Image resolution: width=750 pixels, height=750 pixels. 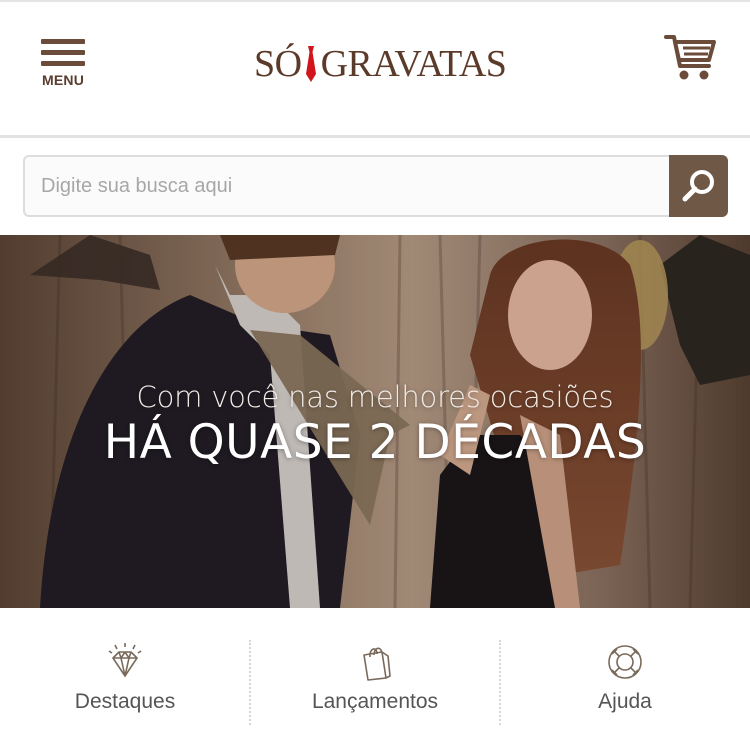 What do you see at coordinates (125, 660) in the screenshot?
I see `diamond-icon` at bounding box center [125, 660].